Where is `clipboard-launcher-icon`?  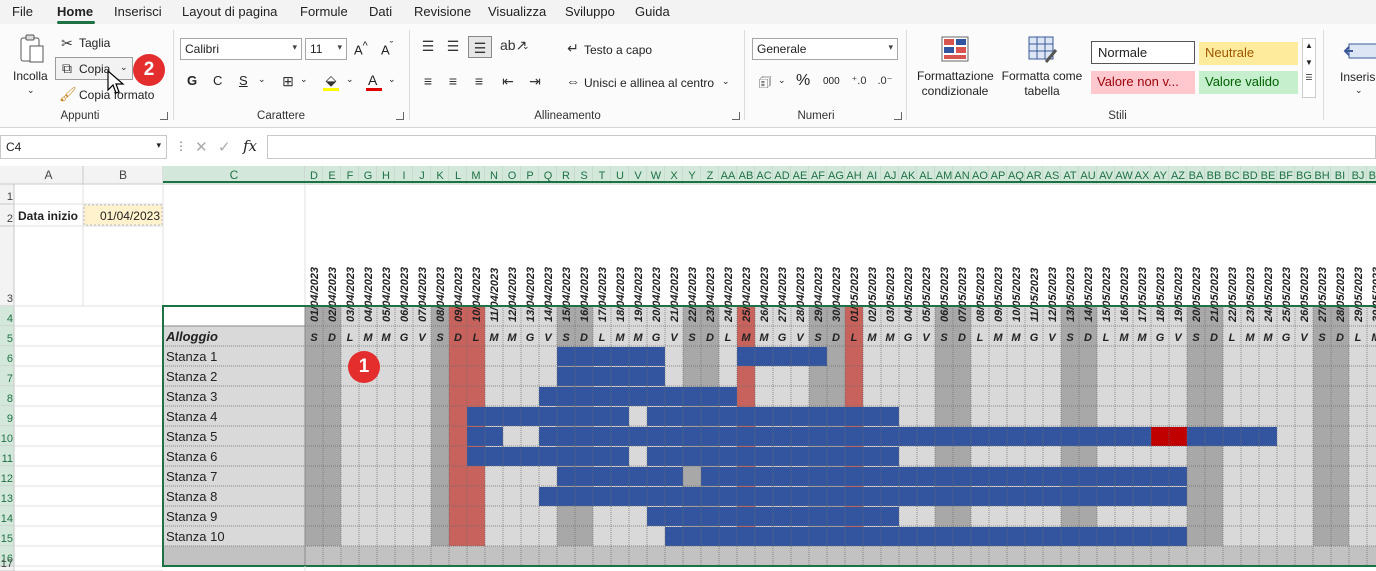
clipboard-launcher-icon is located at coordinates (164, 116).